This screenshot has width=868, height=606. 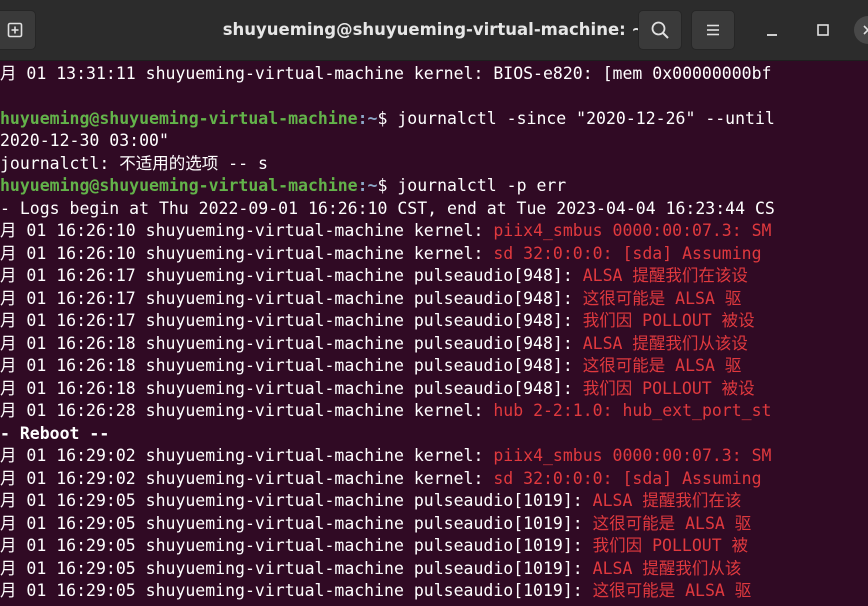 I want to click on terminal-line: 2020-12-30 03:00", so click(x=84, y=141).